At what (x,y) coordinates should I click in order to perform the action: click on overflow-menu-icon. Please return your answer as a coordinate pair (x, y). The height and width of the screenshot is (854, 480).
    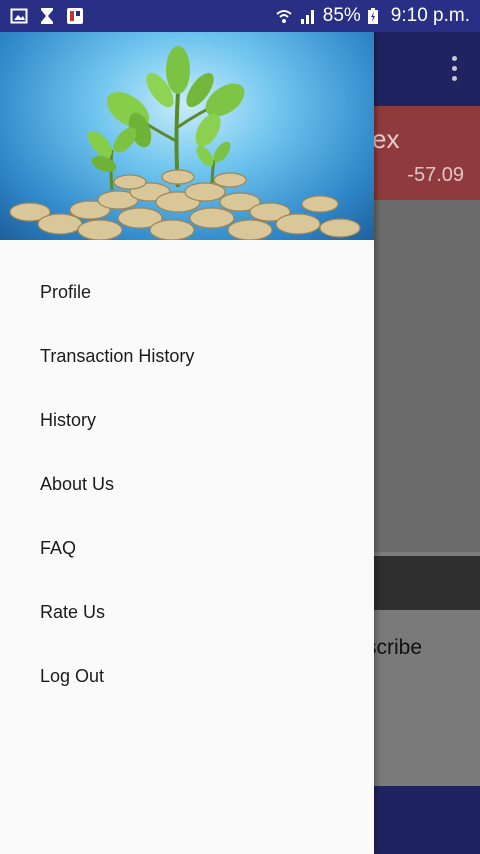
    Looking at the image, I should click on (455, 69).